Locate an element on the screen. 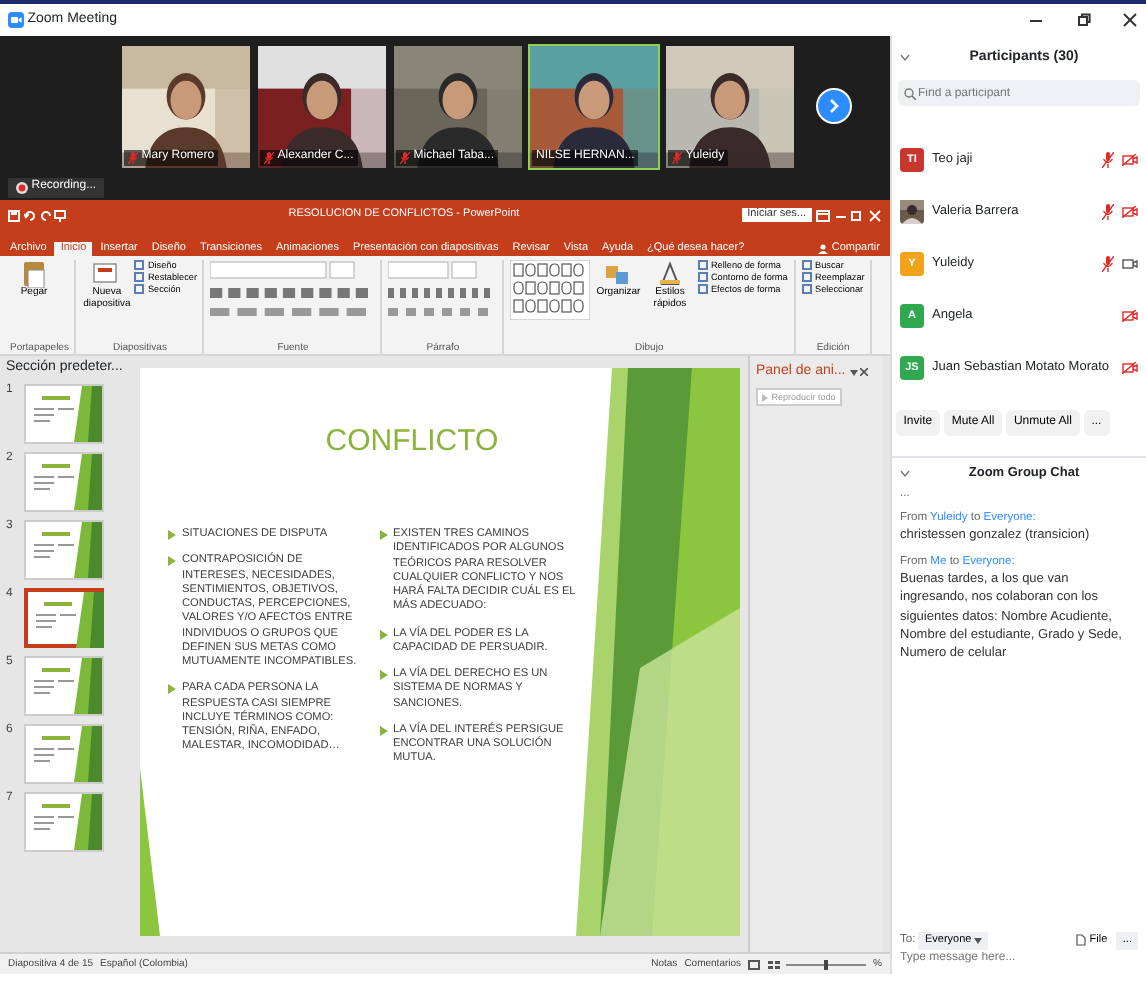  zoom-logo-icon is located at coordinates (16, 20).